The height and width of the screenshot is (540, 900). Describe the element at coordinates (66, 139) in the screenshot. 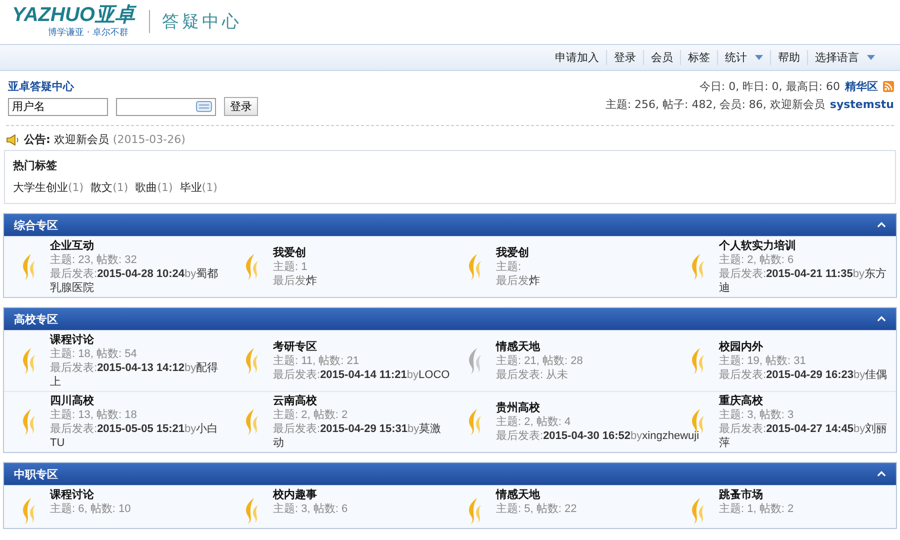

I see `announcement-text: 公告: 欢迎新会员` at that location.